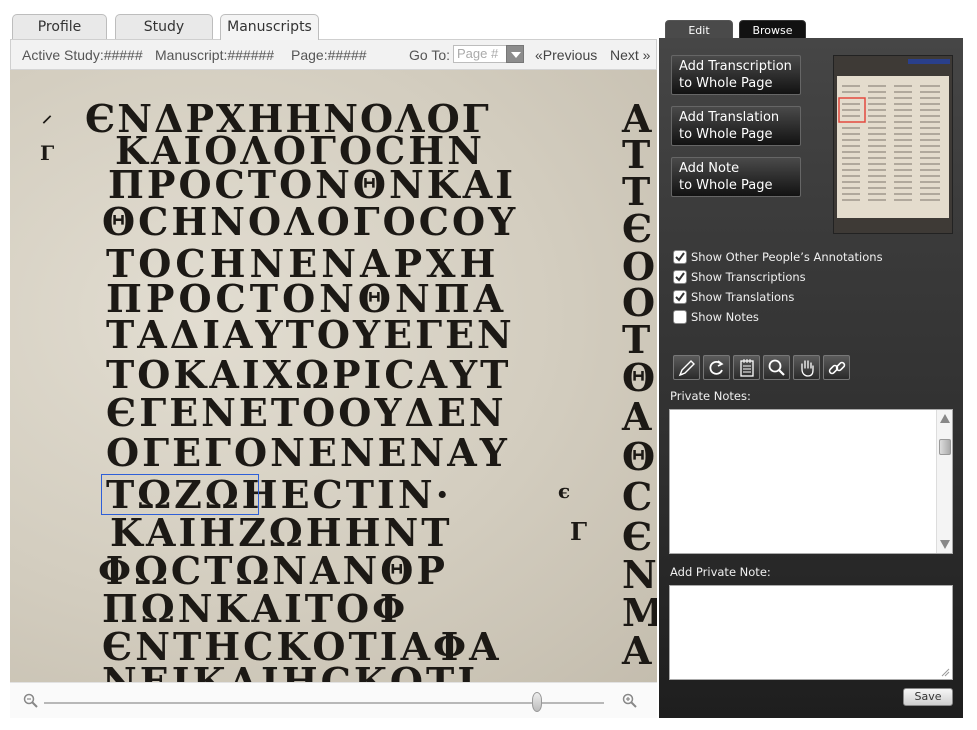  What do you see at coordinates (748, 277) in the screenshot?
I see `checkbox-label: Show Transcriptions` at bounding box center [748, 277].